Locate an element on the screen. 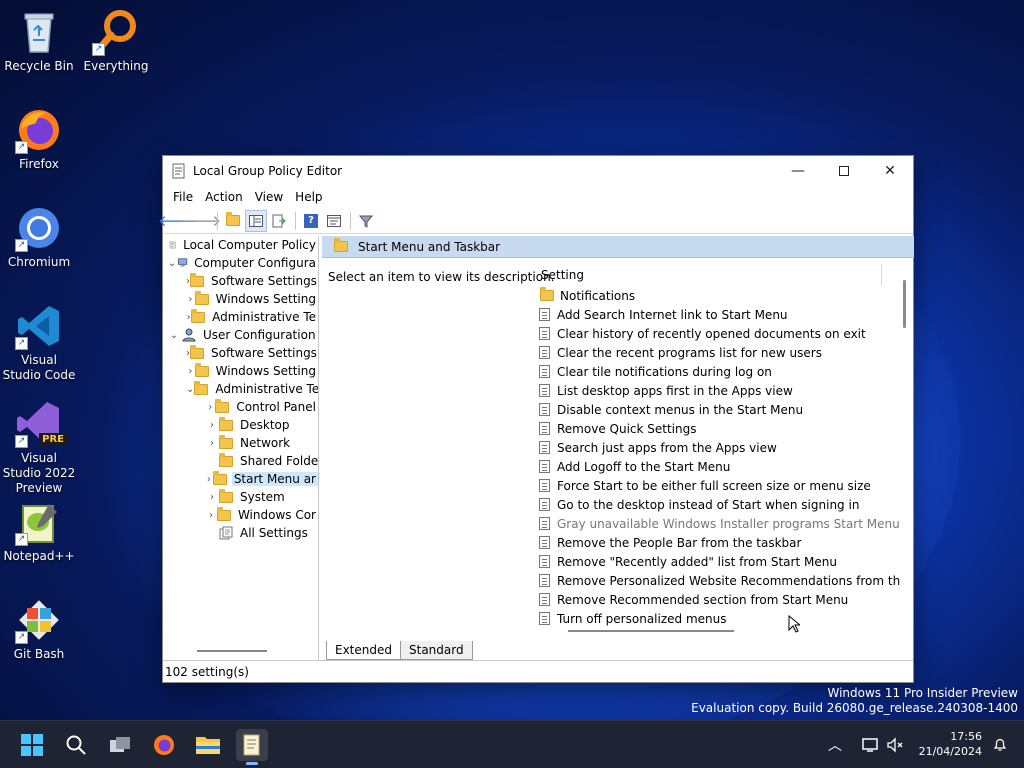 This screenshot has width=1024, height=768. tree-item-user-windows-settings: › Windows Setting is located at coordinates (240, 371).